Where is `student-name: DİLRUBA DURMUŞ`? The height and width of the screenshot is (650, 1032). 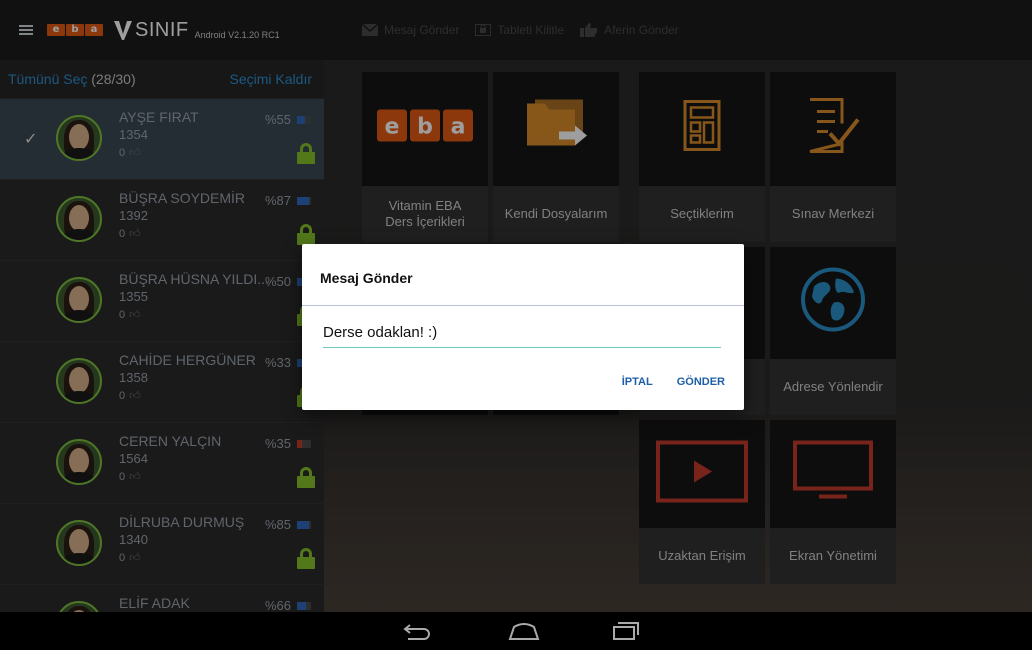
student-name: DİLRUBA DURMUŞ is located at coordinates (182, 522).